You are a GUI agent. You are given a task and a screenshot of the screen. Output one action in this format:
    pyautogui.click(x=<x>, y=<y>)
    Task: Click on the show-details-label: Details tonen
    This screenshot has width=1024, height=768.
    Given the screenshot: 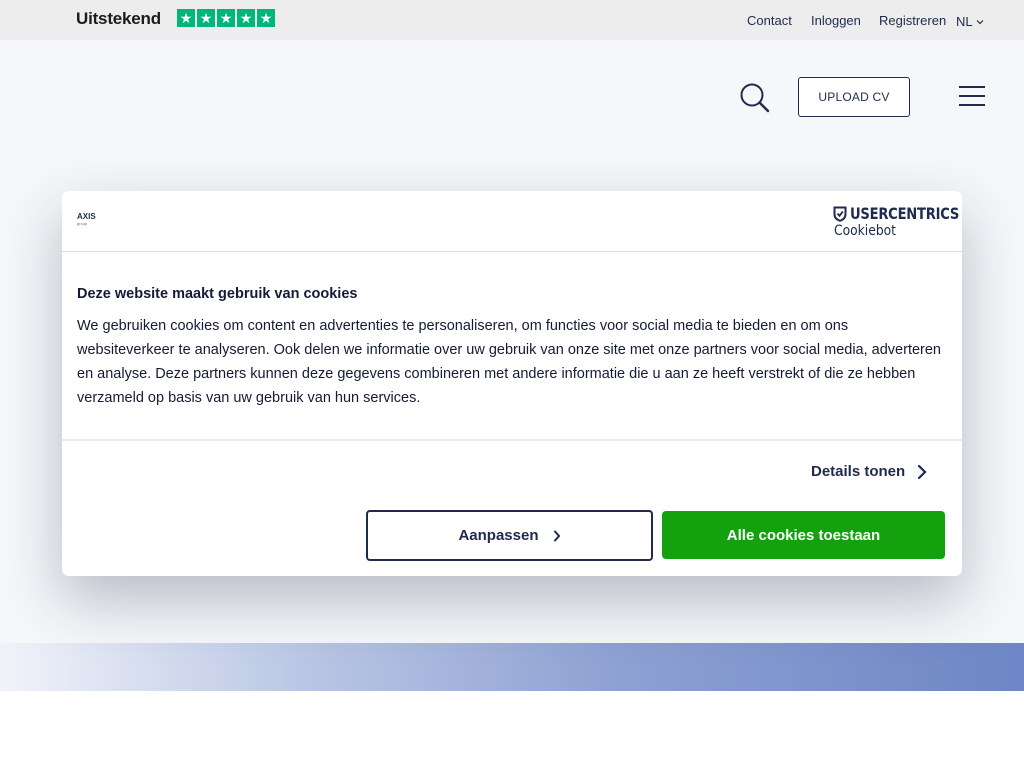 What is the action you would take?
    pyautogui.click(x=858, y=471)
    